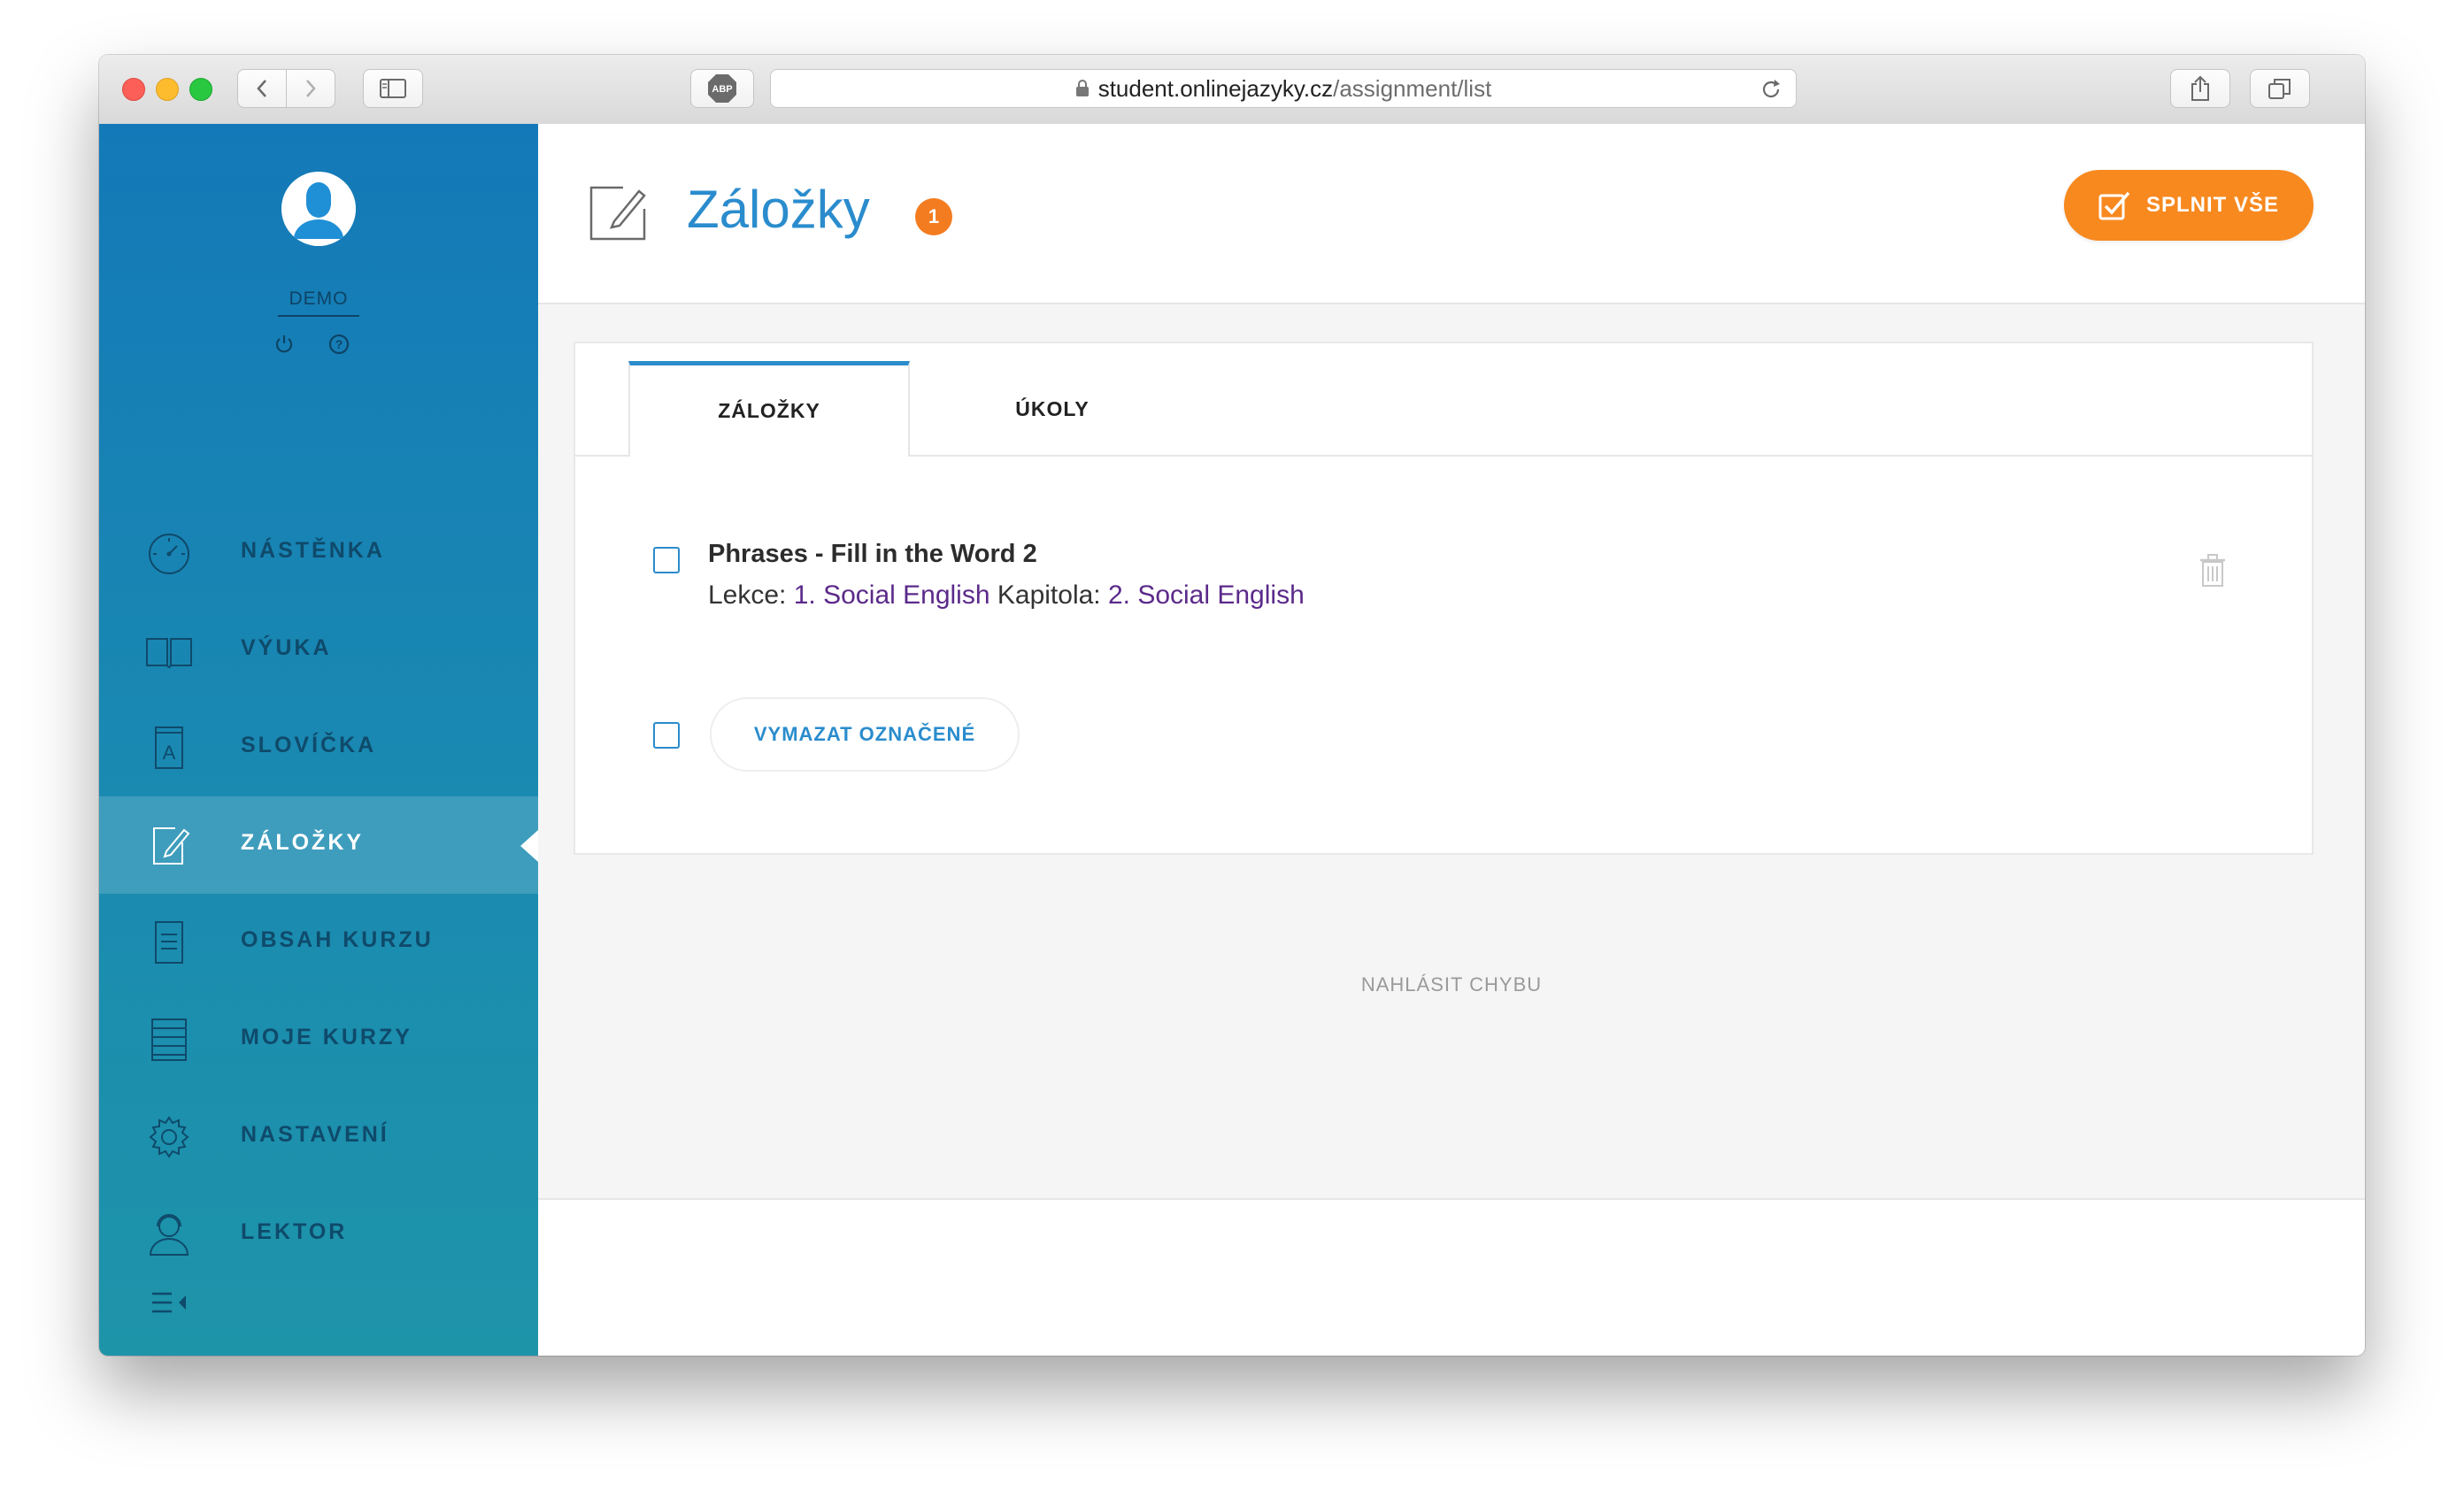  Describe the element at coordinates (313, 550) in the screenshot. I see `sidebar-item-label: NÁSTĚNKA` at that location.